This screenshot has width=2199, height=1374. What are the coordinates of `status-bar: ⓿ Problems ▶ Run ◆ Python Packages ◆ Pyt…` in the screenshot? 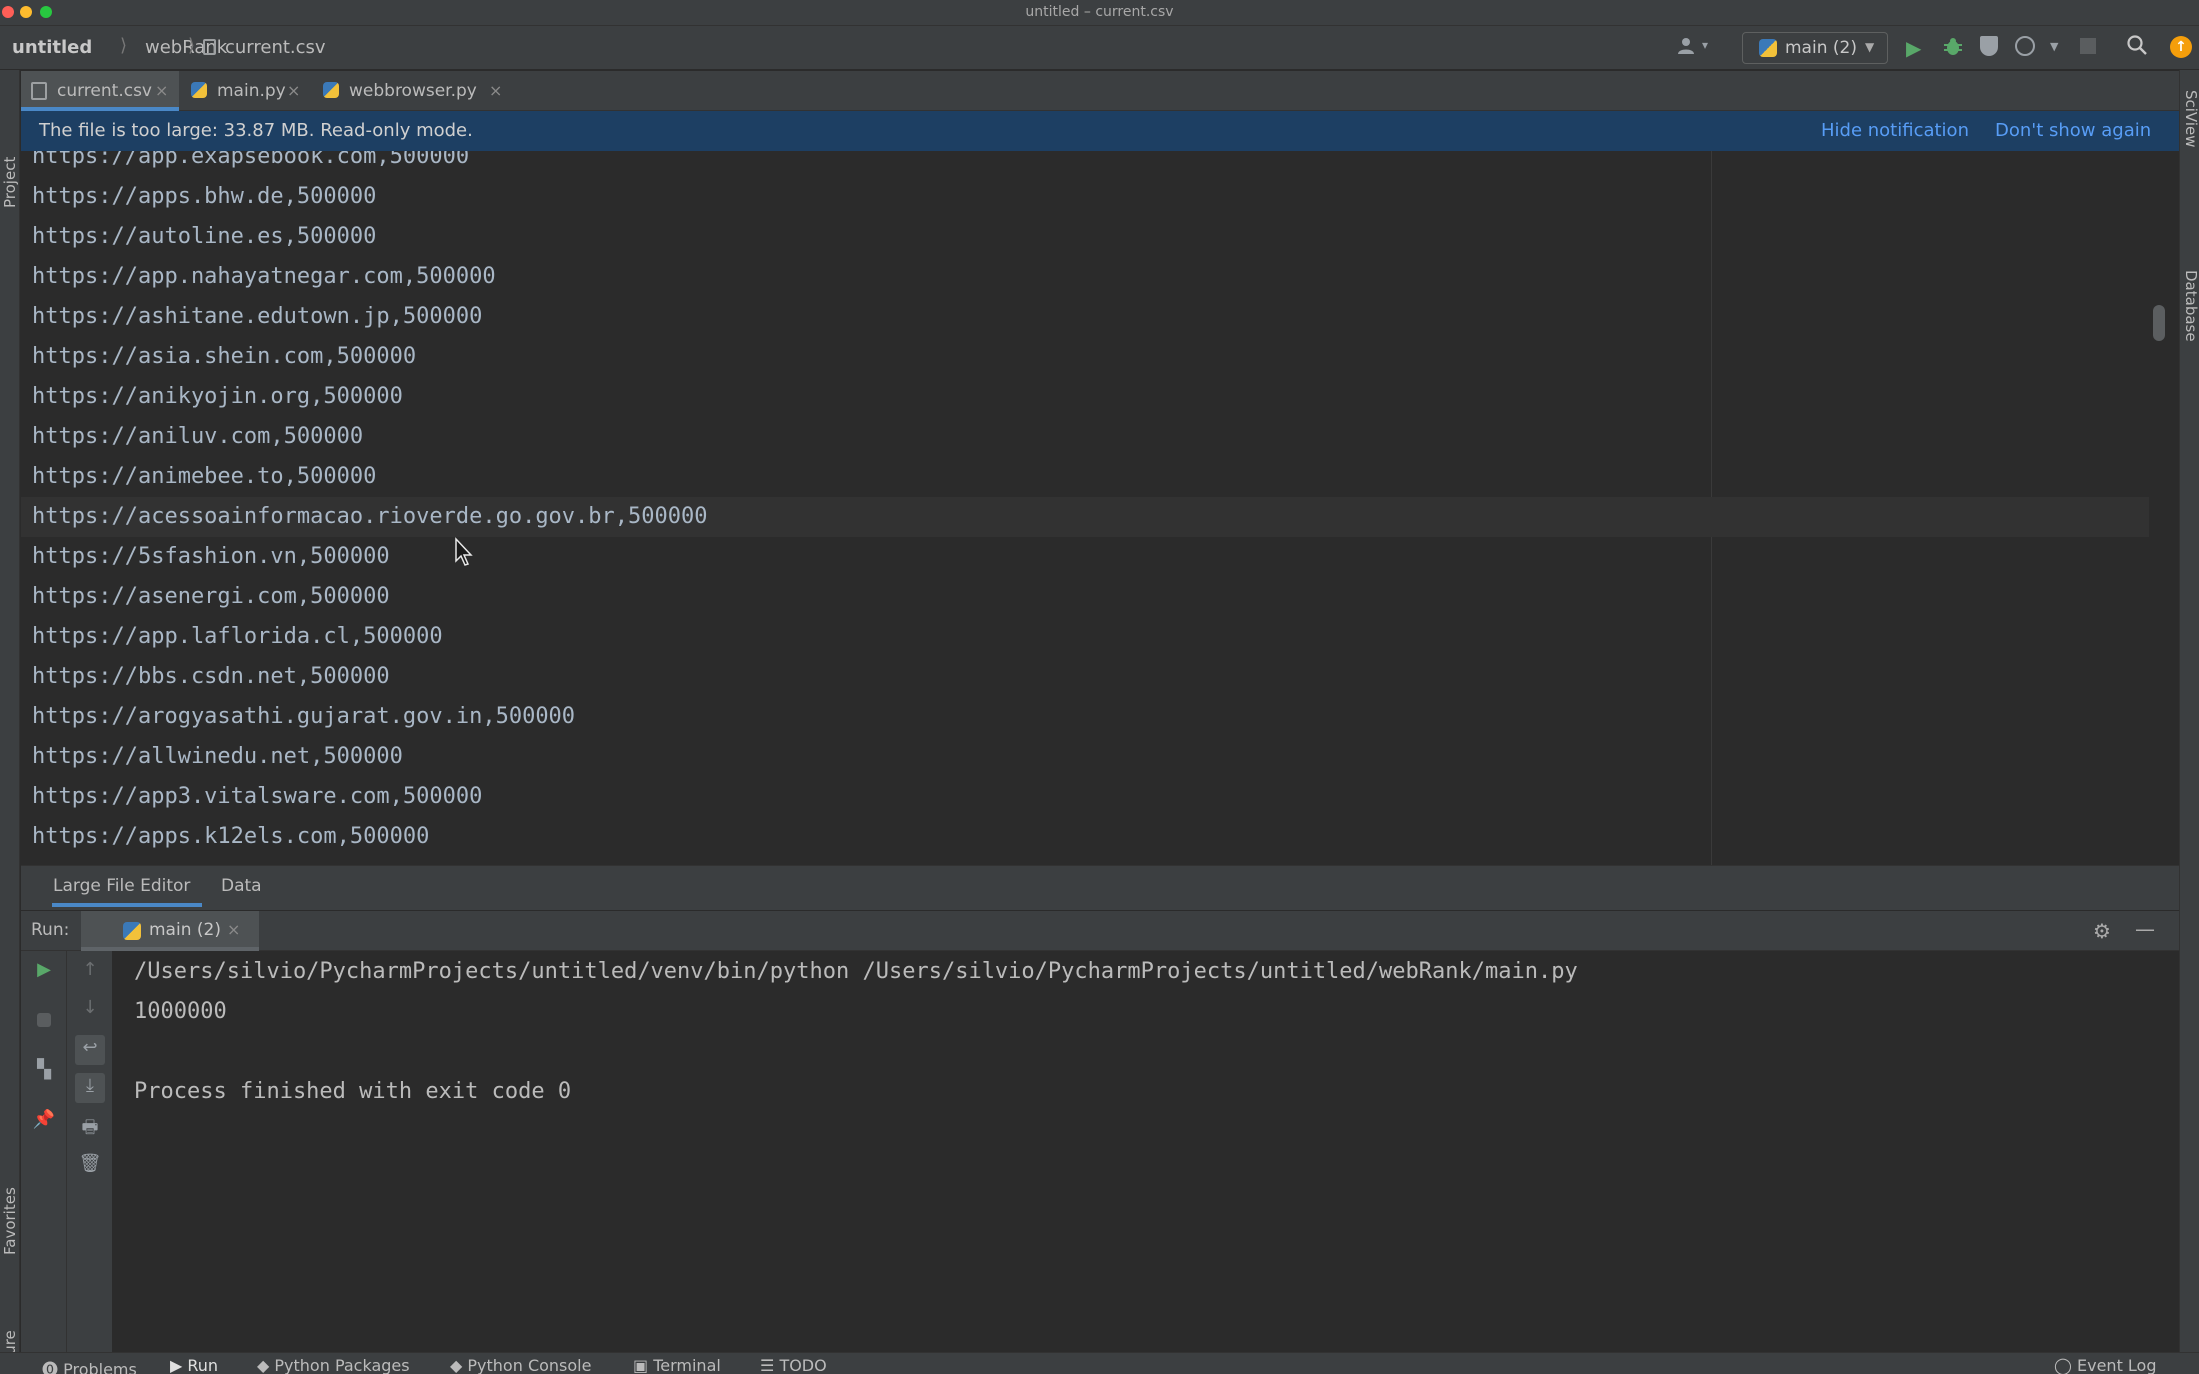 It's located at (1099, 1363).